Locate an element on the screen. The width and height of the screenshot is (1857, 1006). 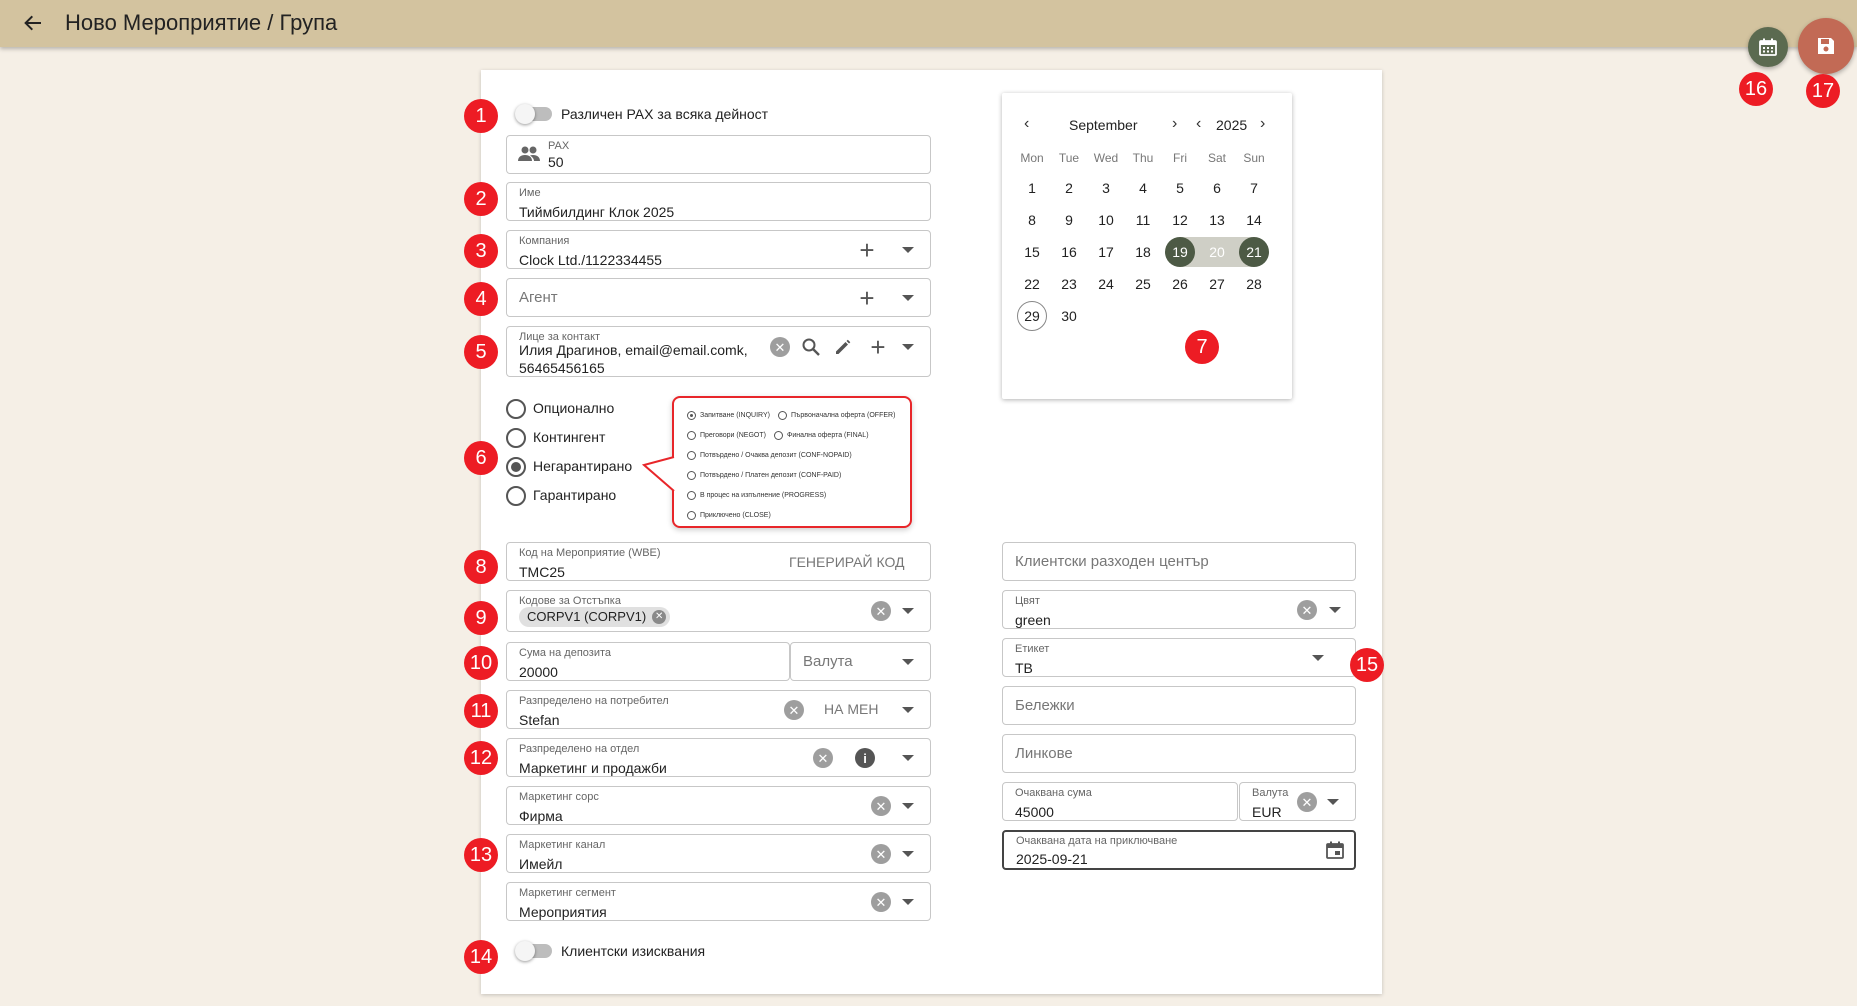
calendar-month: September is located at coordinates (1103, 125).